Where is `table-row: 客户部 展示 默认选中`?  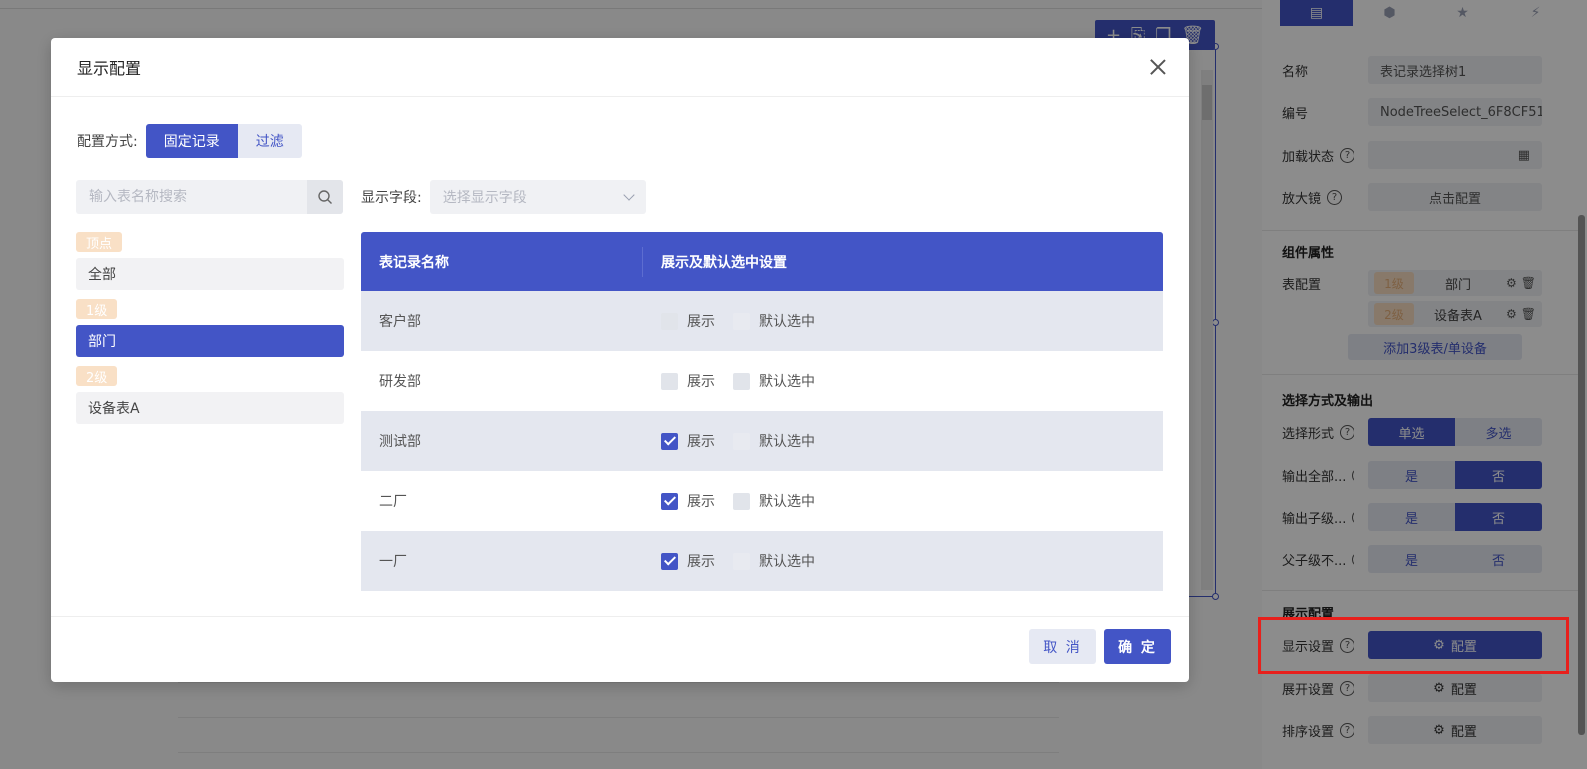 table-row: 客户部 展示 默认选中 is located at coordinates (762, 321).